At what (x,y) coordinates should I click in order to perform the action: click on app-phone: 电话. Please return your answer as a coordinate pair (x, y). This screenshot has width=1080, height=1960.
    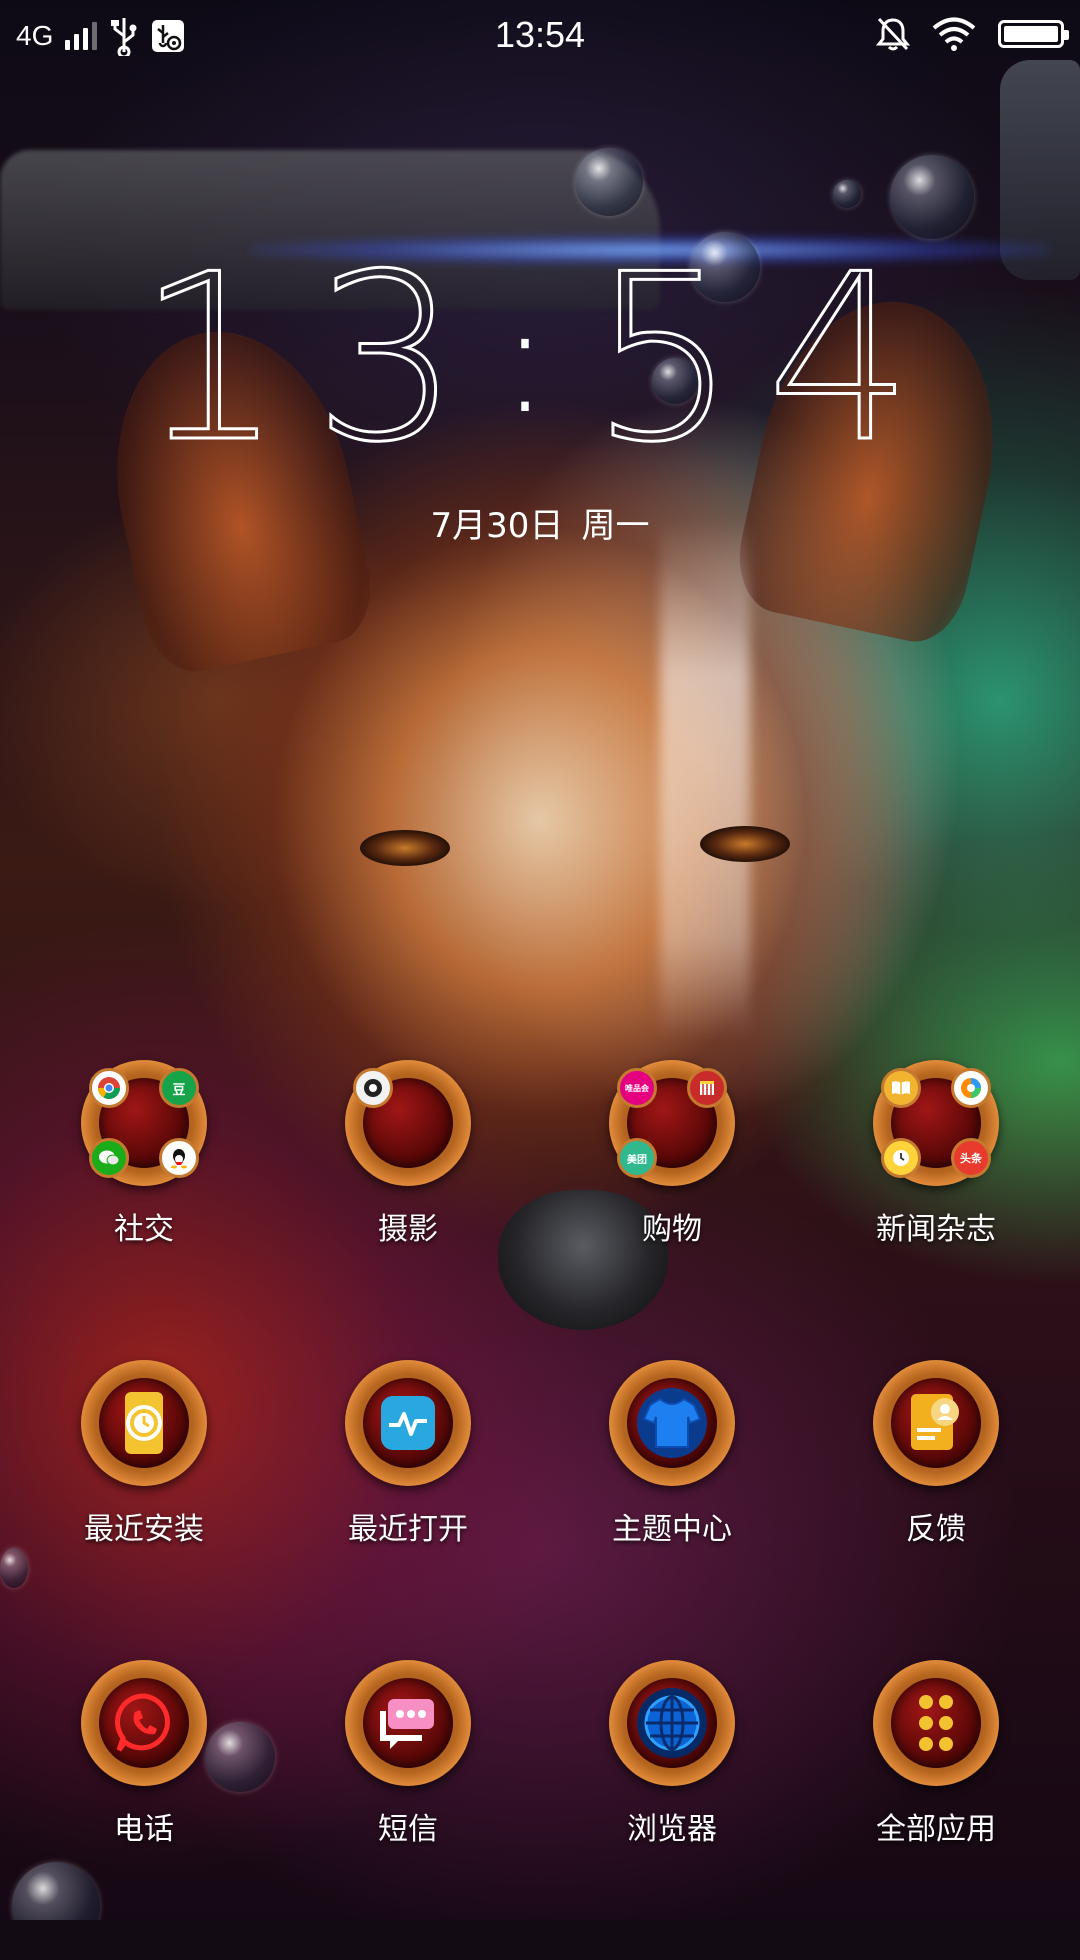
    Looking at the image, I should click on (144, 1810).